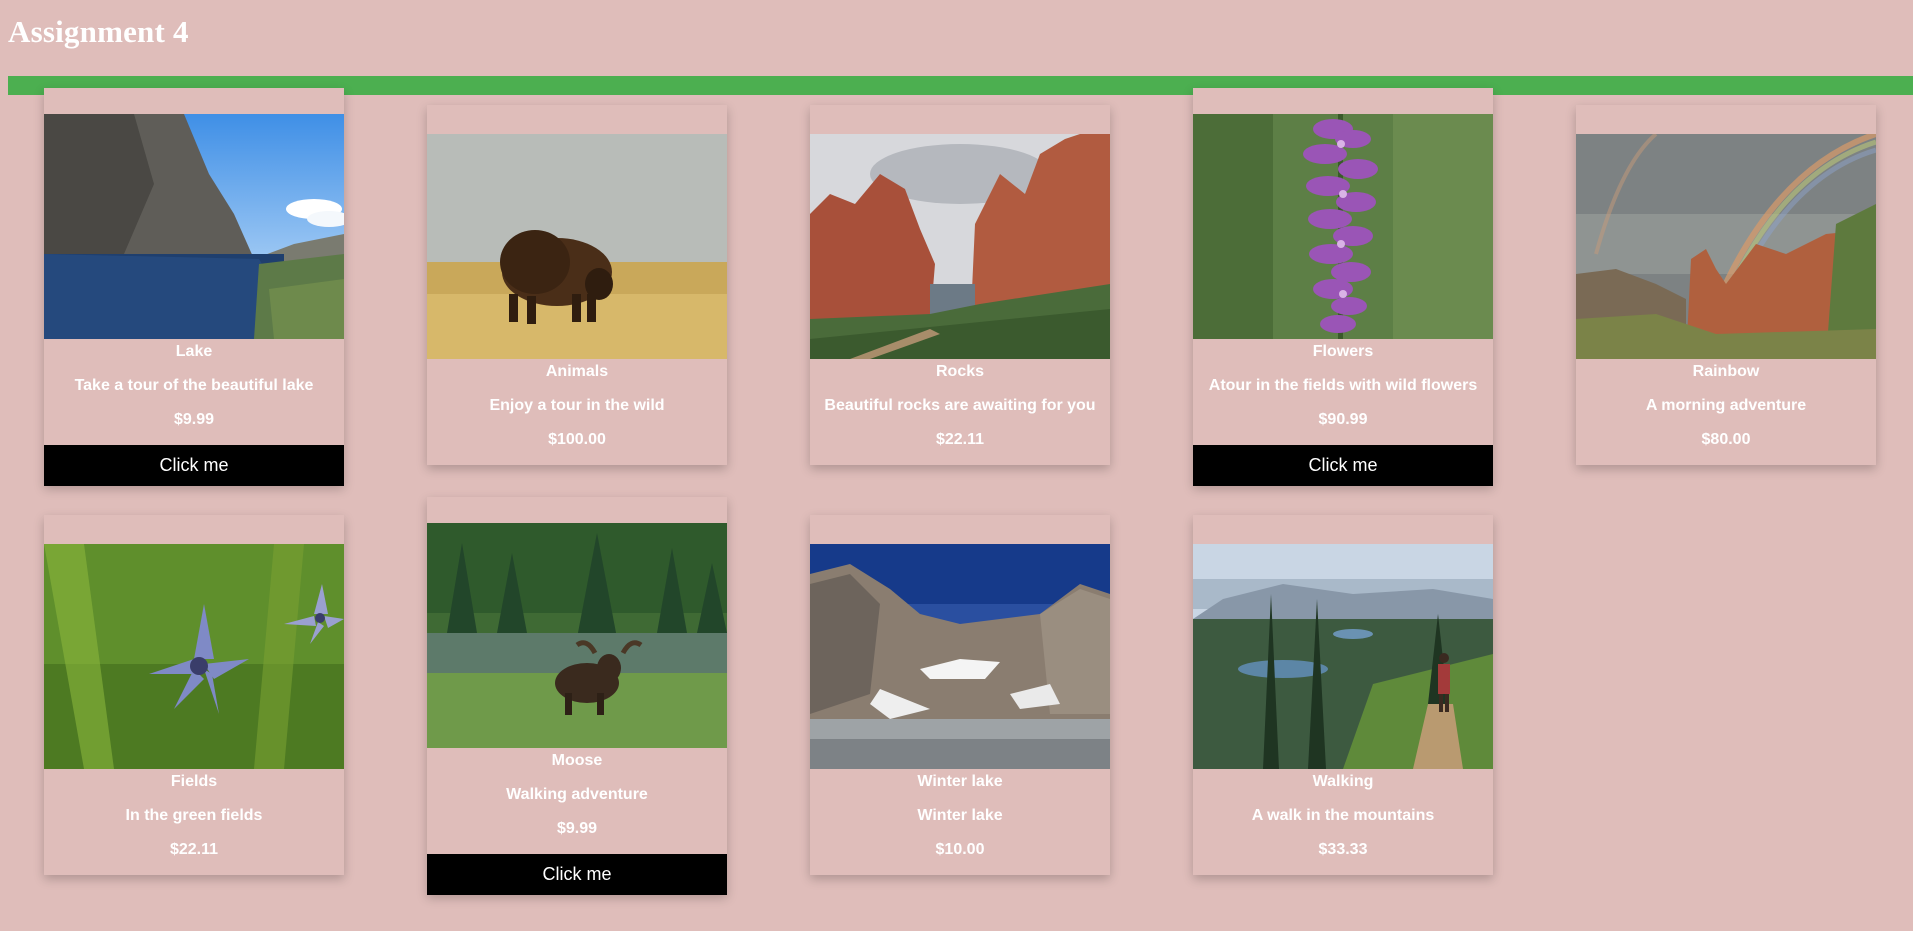  I want to click on winter-lake-photo, so click(960, 656).